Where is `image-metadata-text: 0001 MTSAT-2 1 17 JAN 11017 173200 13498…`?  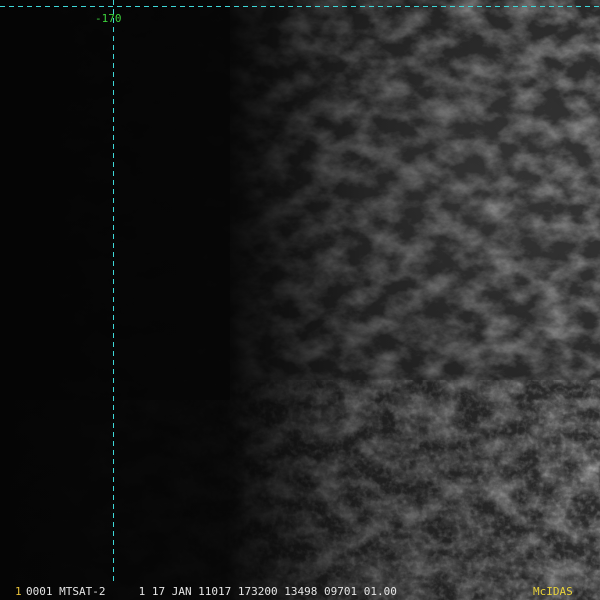 image-metadata-text: 0001 MTSAT-2 1 17 JAN 11017 173200 13498… is located at coordinates (211, 591).